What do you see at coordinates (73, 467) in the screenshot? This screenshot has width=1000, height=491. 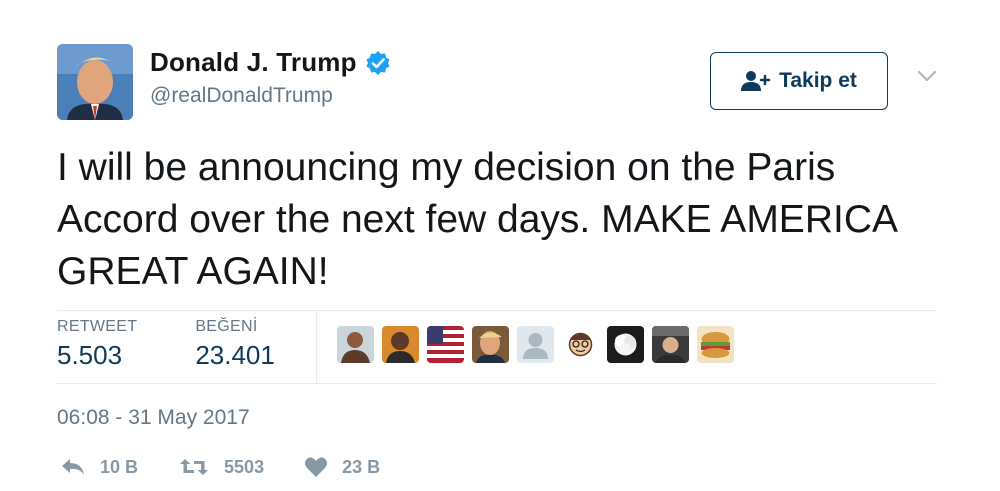 I see `reply-icon` at bounding box center [73, 467].